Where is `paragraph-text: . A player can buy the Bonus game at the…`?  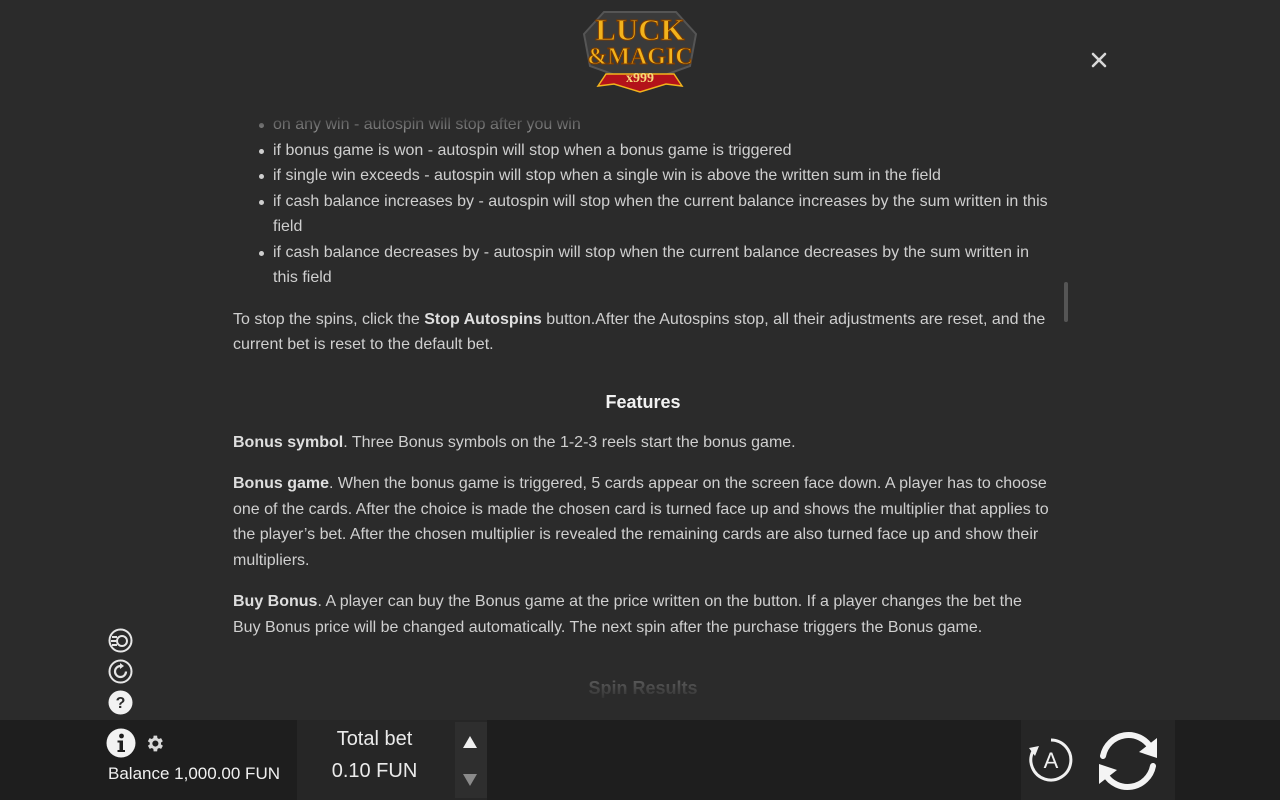 paragraph-text: . A player can buy the Bonus game at the… is located at coordinates (627, 614).